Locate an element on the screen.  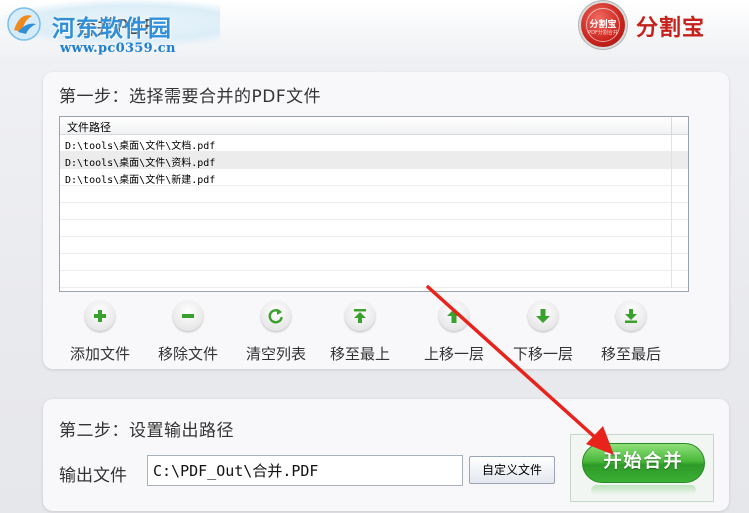
clear-list-label: 清空列表 is located at coordinates (275, 354).